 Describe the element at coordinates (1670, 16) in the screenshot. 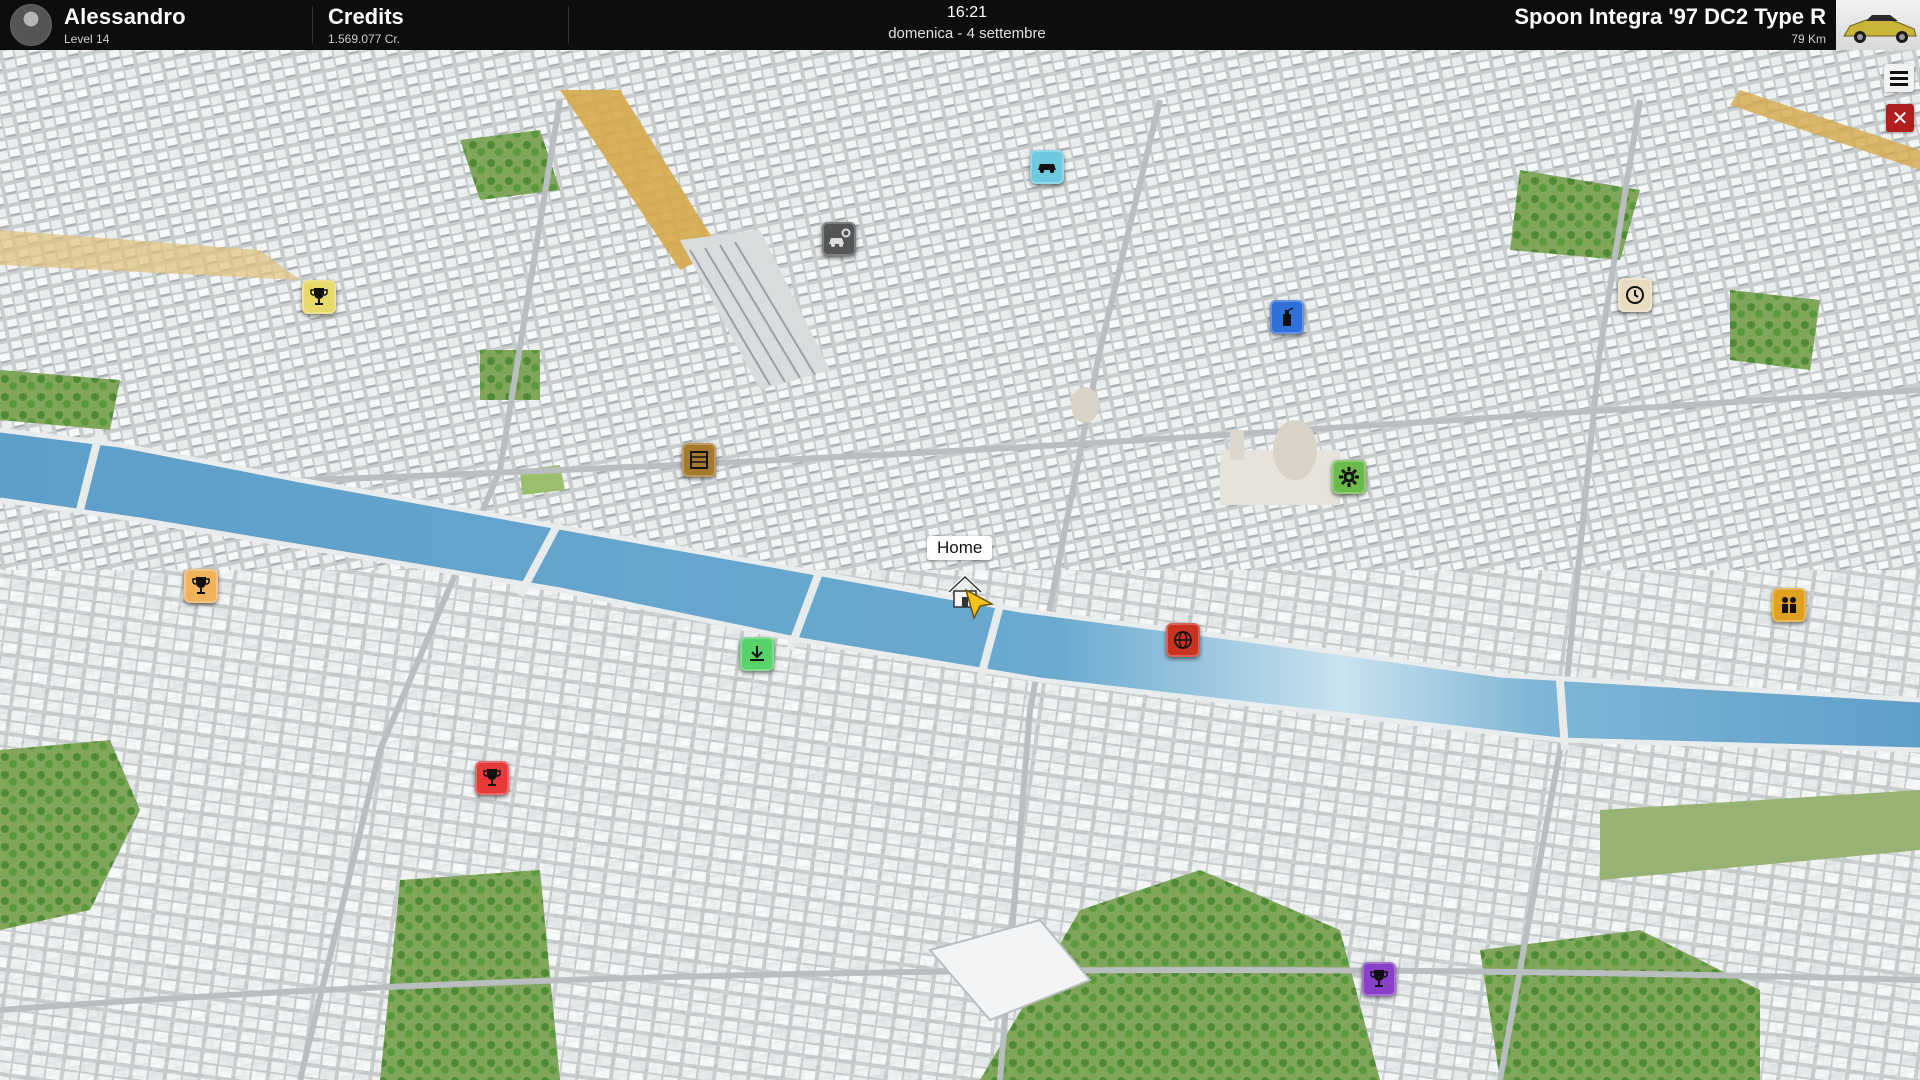

I see `current-car-name: Spoon Integra '97 DC2 Type R` at that location.